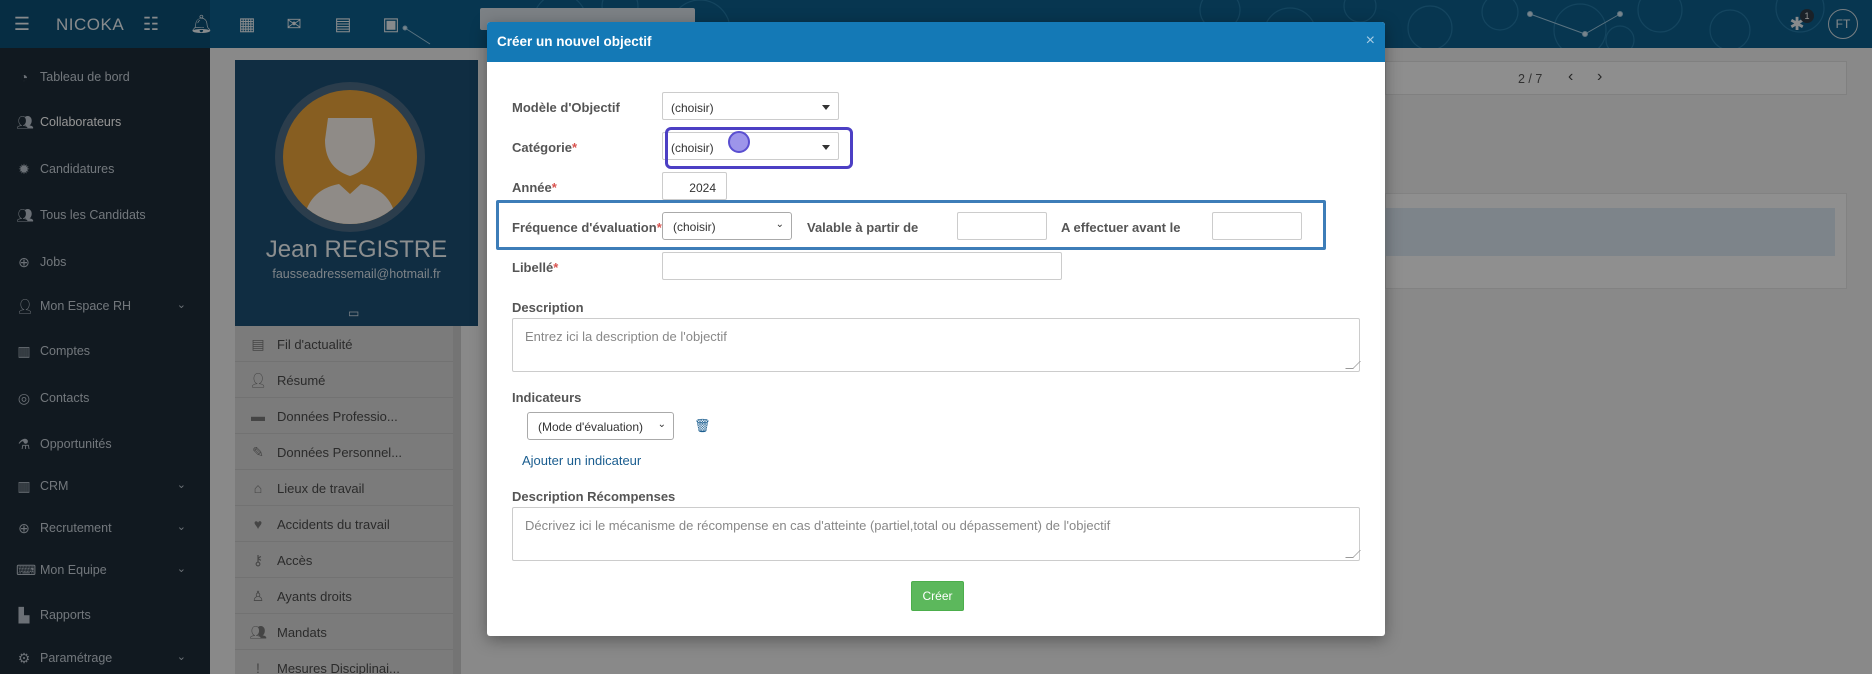  What do you see at coordinates (566, 107) in the screenshot?
I see `modele-label: Modèle d'Objectif` at bounding box center [566, 107].